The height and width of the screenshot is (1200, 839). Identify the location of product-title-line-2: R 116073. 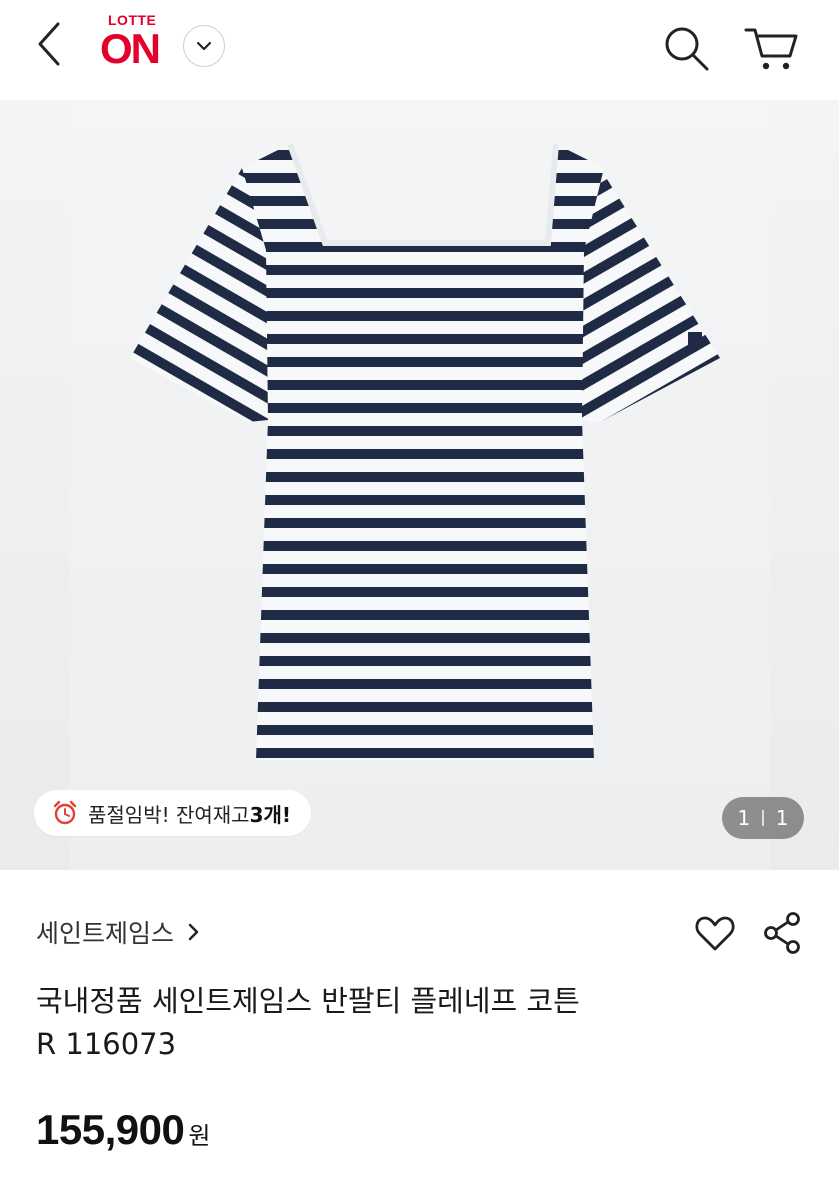
(106, 1044).